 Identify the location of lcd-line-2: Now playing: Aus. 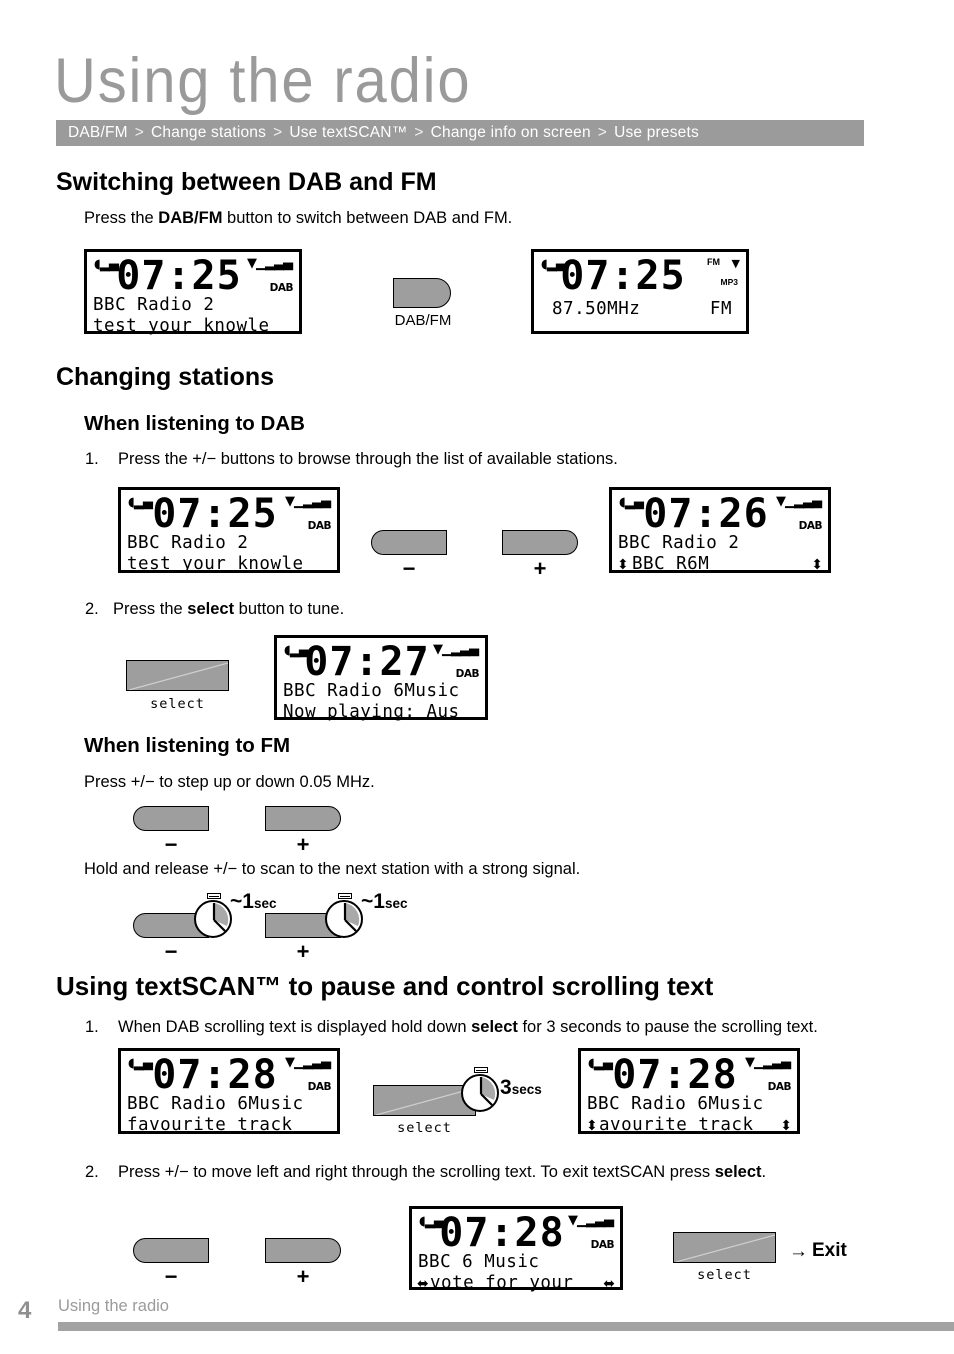
(371, 712).